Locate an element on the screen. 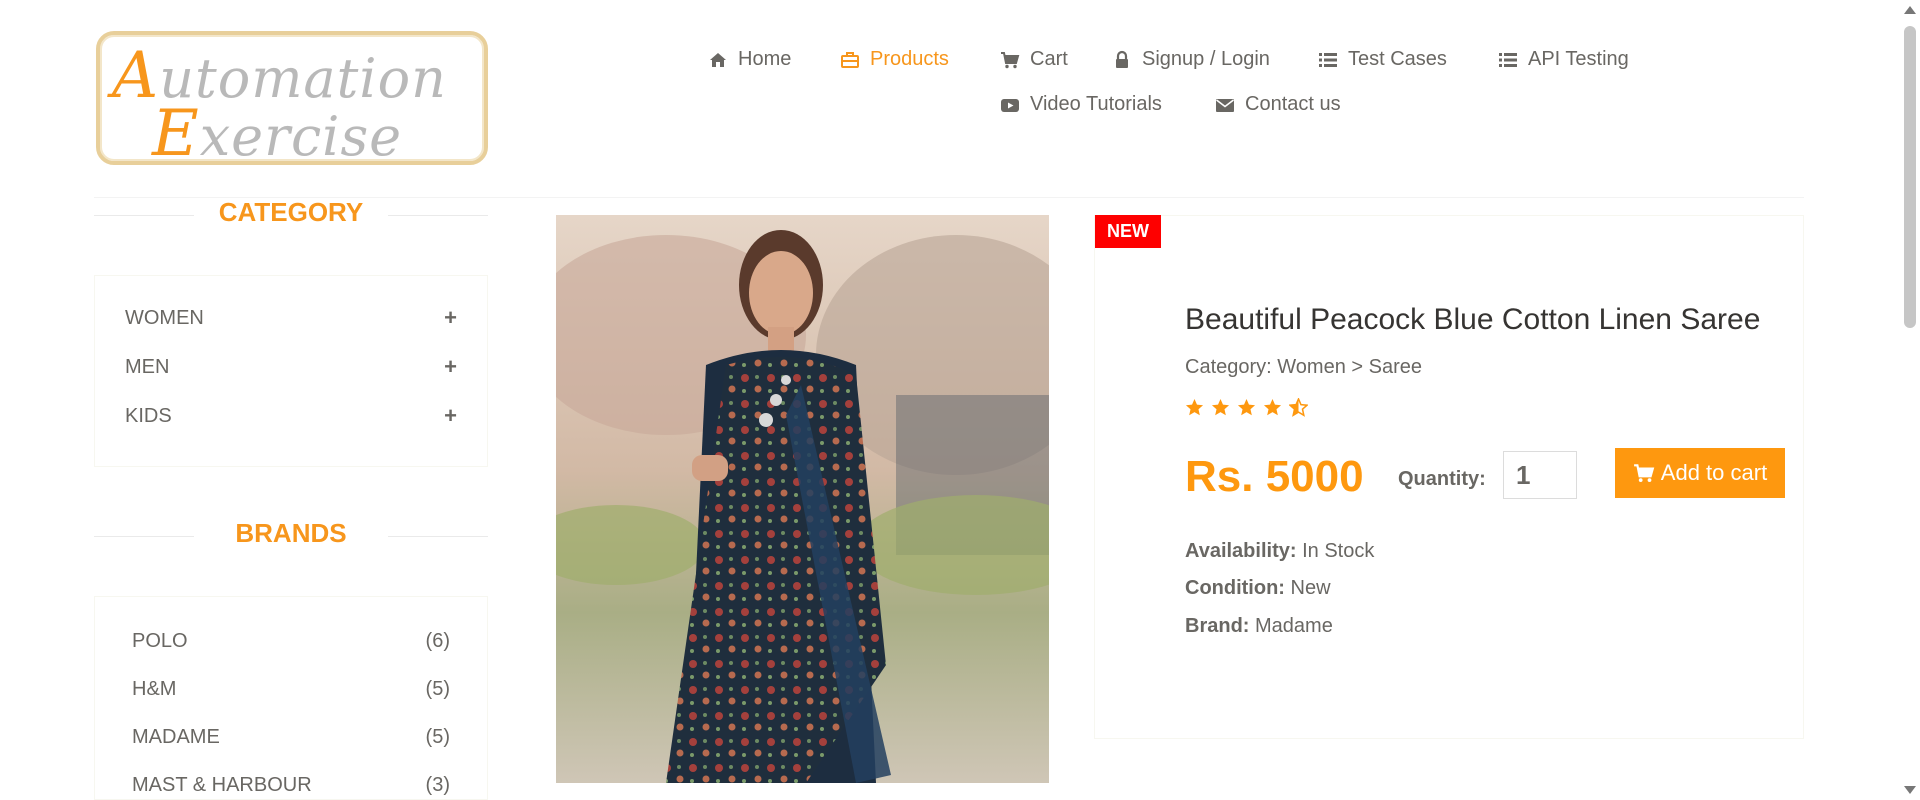 The width and height of the screenshot is (1920, 800). envelope-icon is located at coordinates (1225, 105).